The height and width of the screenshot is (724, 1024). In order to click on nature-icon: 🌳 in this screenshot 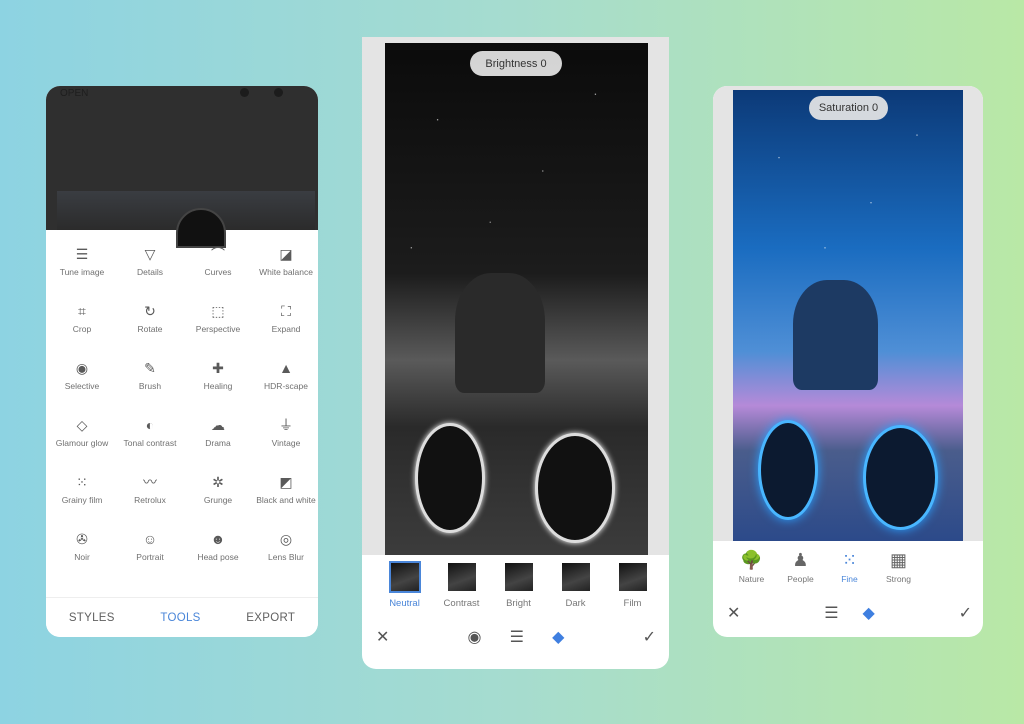, I will do `click(751, 560)`.